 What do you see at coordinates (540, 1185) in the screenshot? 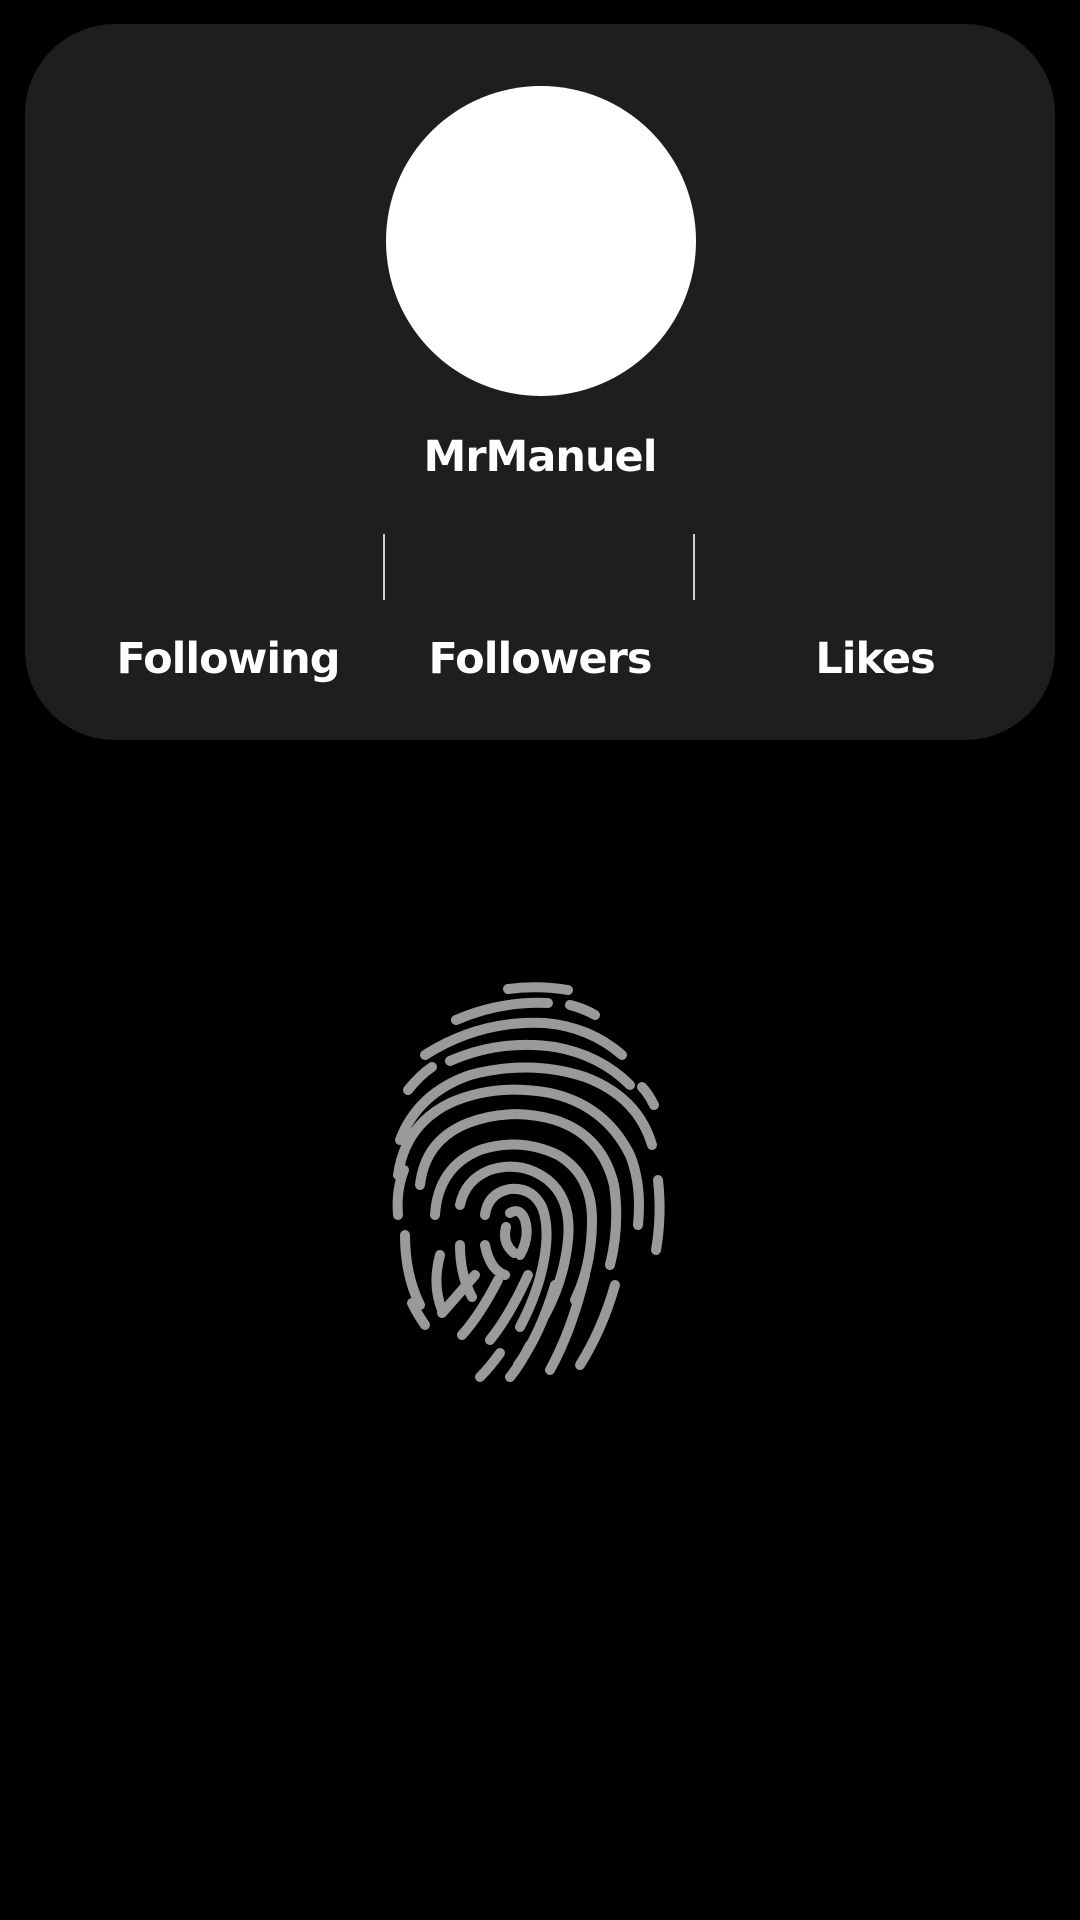
I see `fingerprint-icon` at bounding box center [540, 1185].